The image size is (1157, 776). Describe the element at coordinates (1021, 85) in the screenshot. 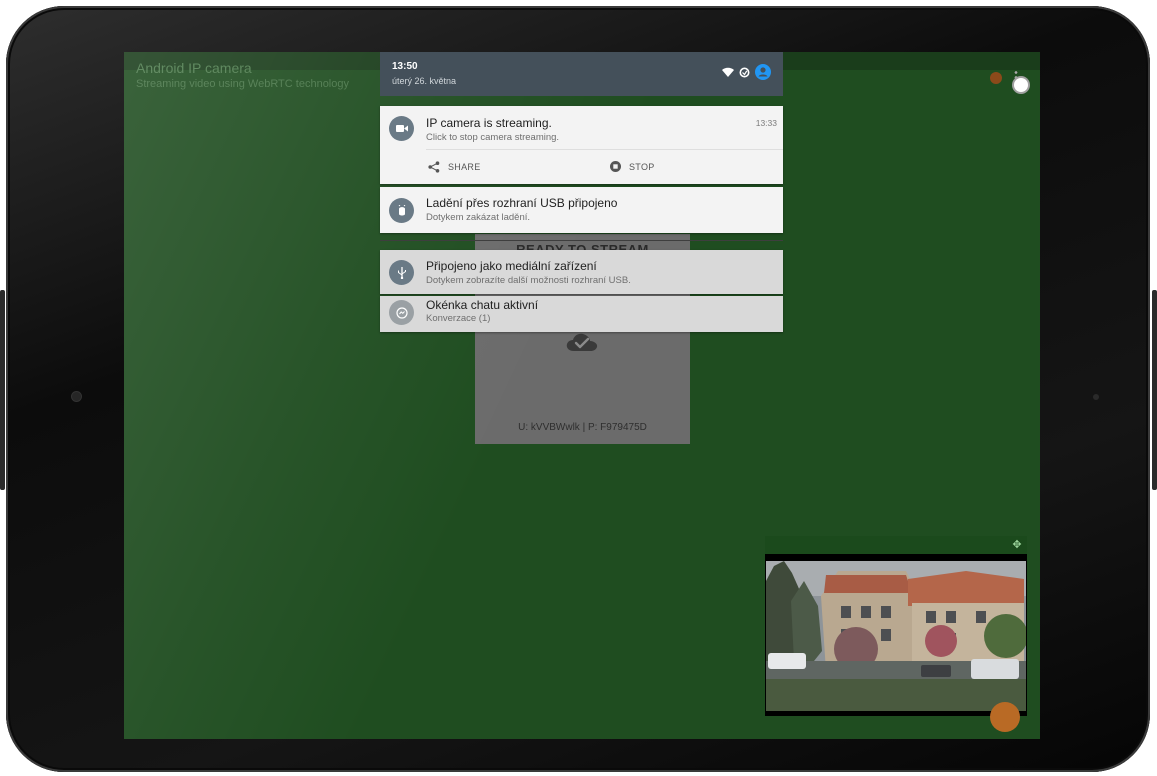

I see `stream-toggle-switch` at that location.